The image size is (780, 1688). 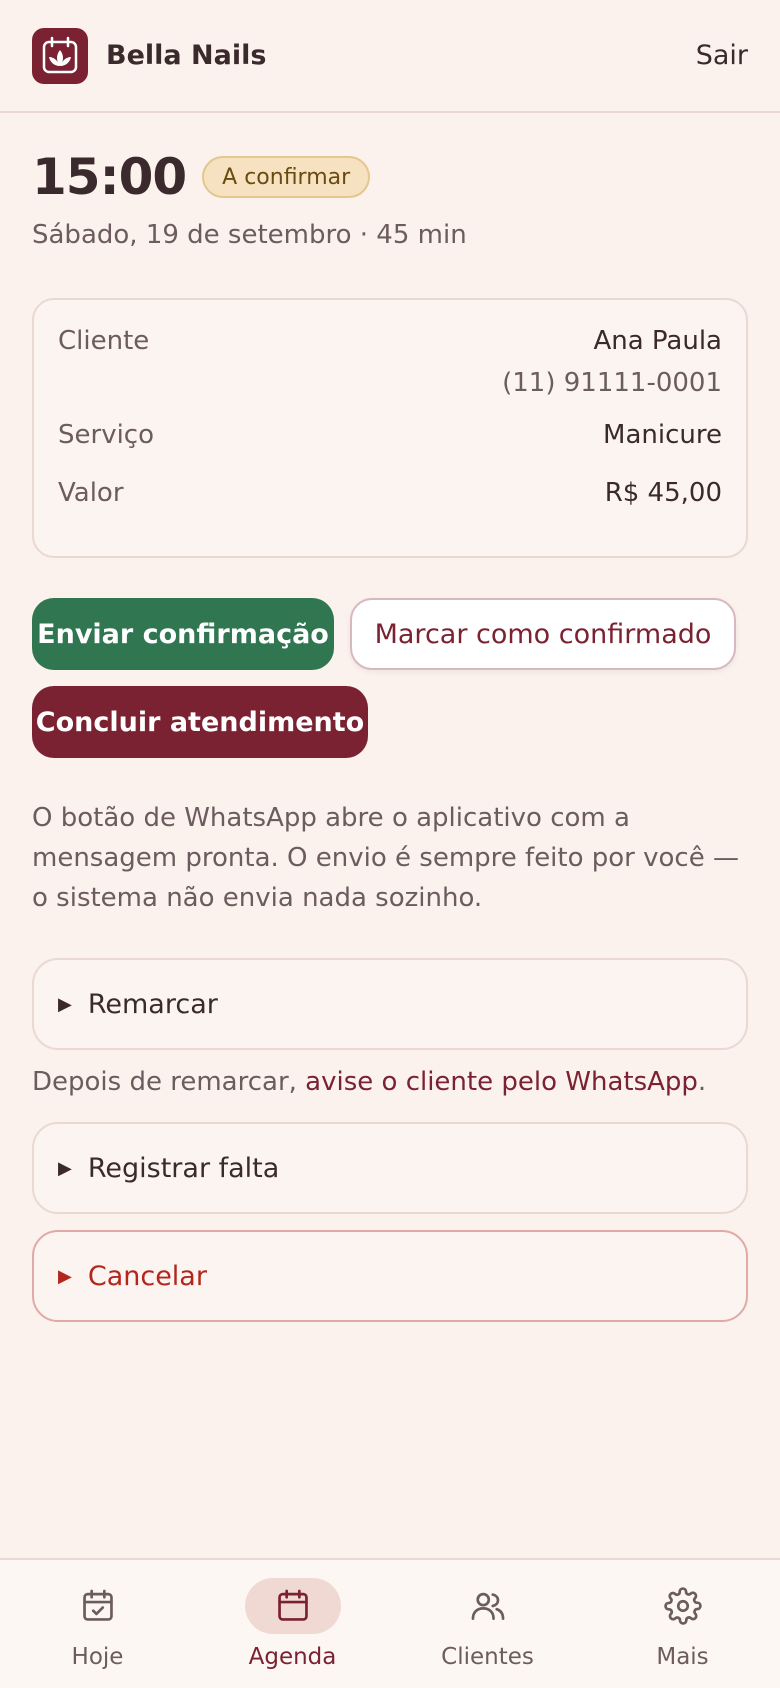 What do you see at coordinates (390, 435) in the screenshot?
I see `service-row: Serviço Manicure` at bounding box center [390, 435].